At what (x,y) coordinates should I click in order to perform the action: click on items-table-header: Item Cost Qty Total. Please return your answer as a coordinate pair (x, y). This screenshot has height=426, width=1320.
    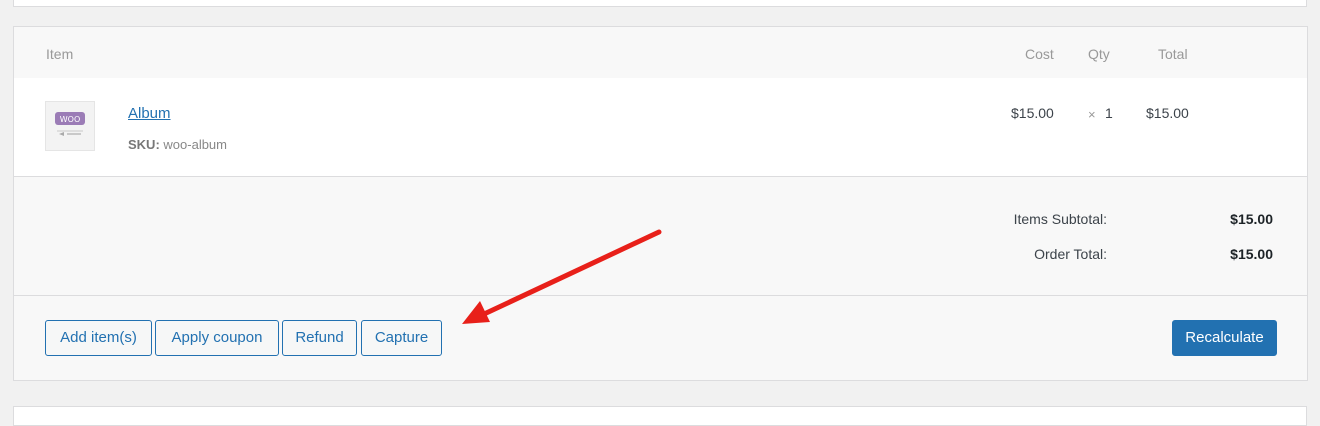
    Looking at the image, I should click on (660, 52).